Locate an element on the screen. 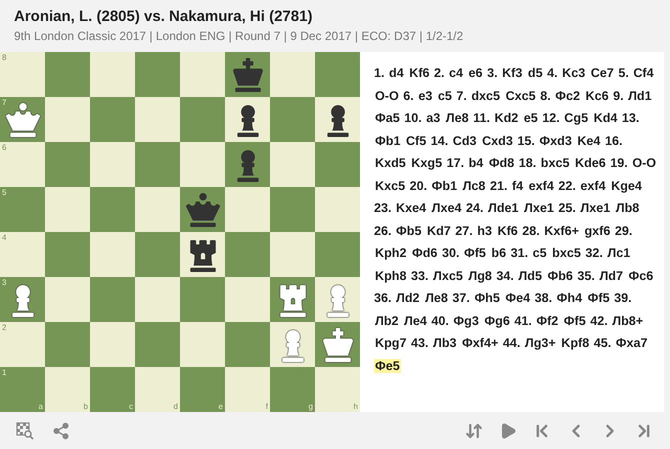 The height and width of the screenshot is (449, 670). move-link: Фg6 is located at coordinates (497, 321).